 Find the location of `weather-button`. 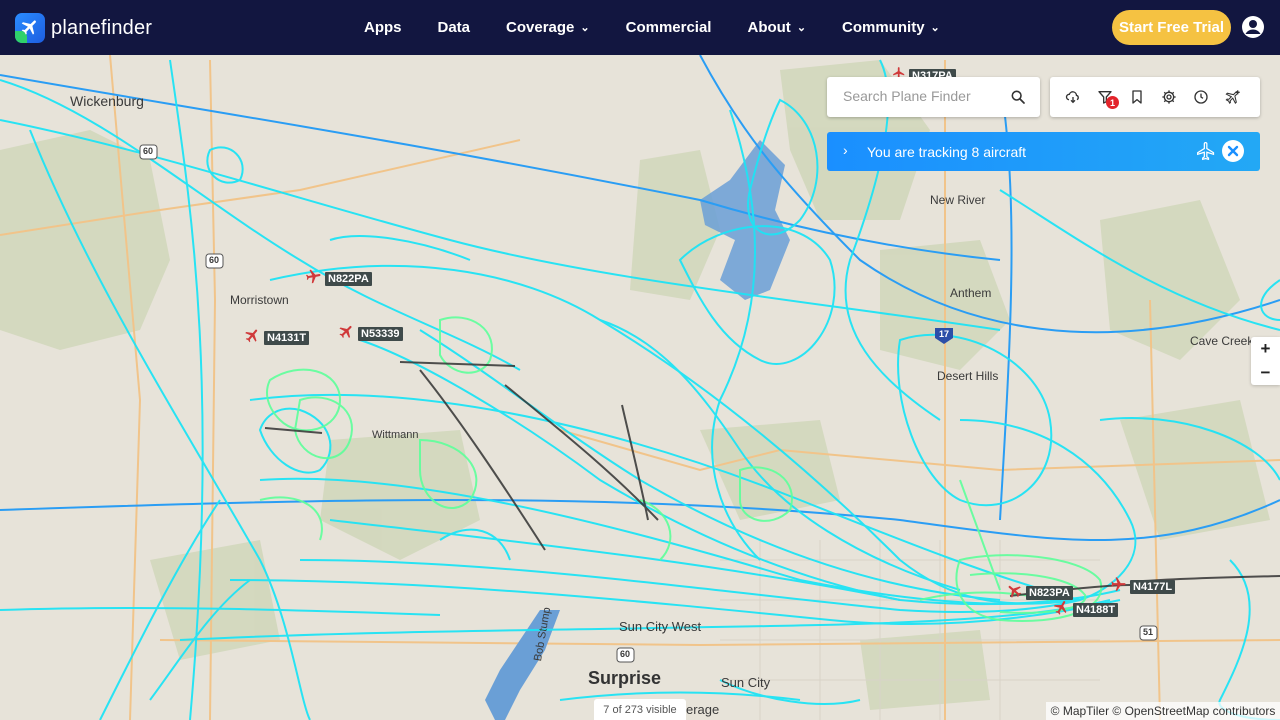

weather-button is located at coordinates (1073, 97).